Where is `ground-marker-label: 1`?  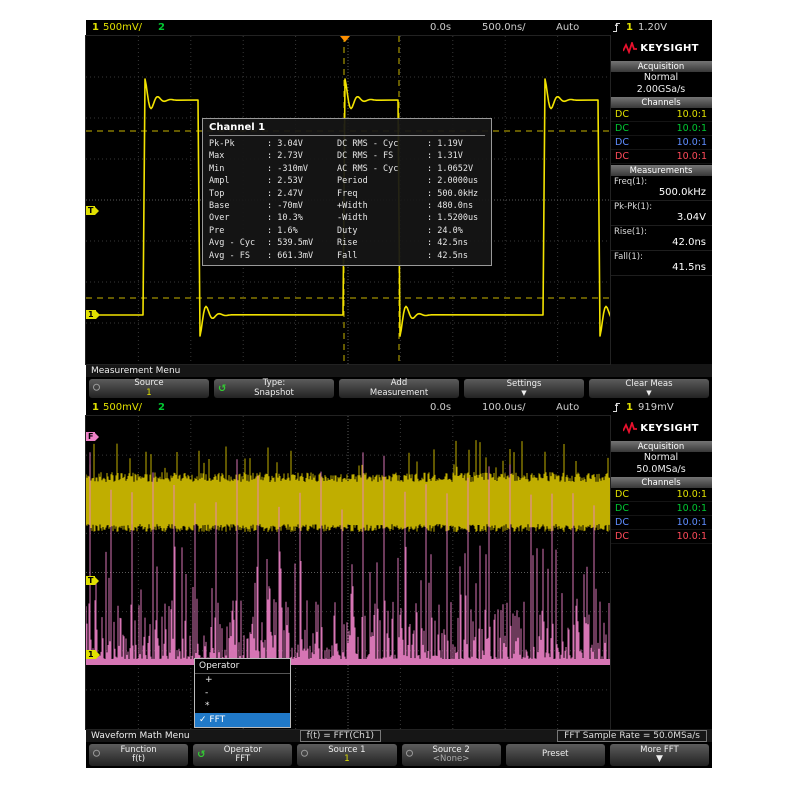
ground-marker-label: 1 is located at coordinates (91, 654).